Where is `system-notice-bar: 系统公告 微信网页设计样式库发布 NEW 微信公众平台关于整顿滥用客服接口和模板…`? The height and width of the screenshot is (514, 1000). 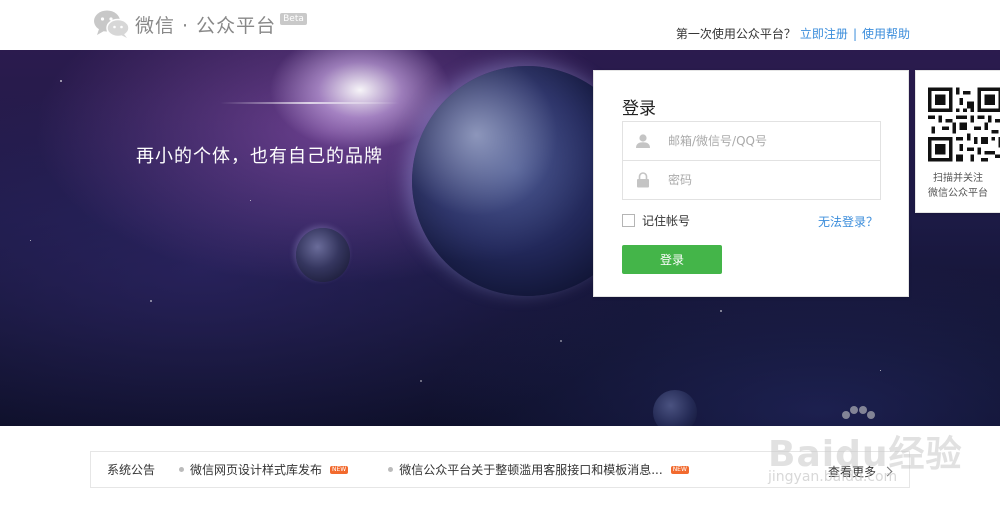 system-notice-bar: 系统公告 微信网页设计样式库发布 NEW 微信公众平台关于整顿滥用客服接口和模板… is located at coordinates (500, 469).